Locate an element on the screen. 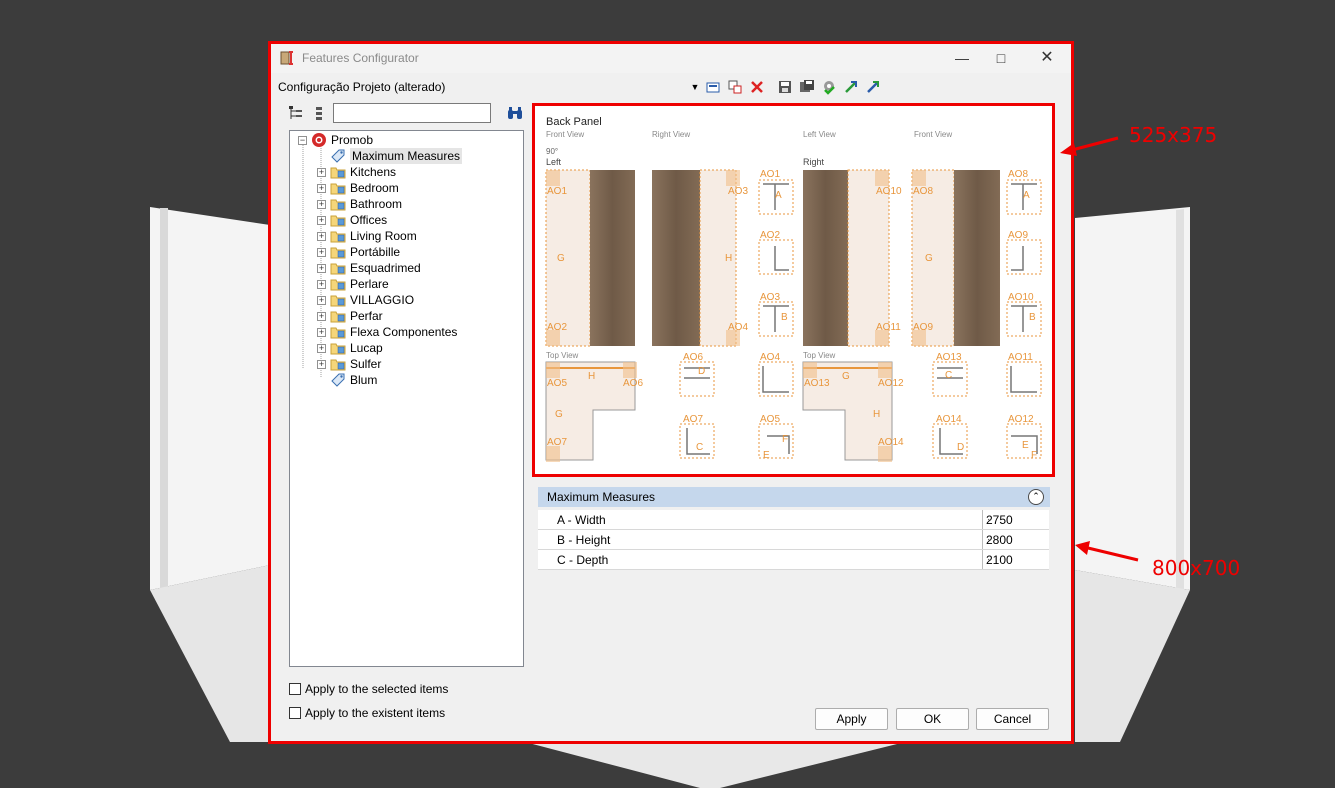 This screenshot has width=1335, height=788. top-view-label-2: Top View is located at coordinates (819, 355).